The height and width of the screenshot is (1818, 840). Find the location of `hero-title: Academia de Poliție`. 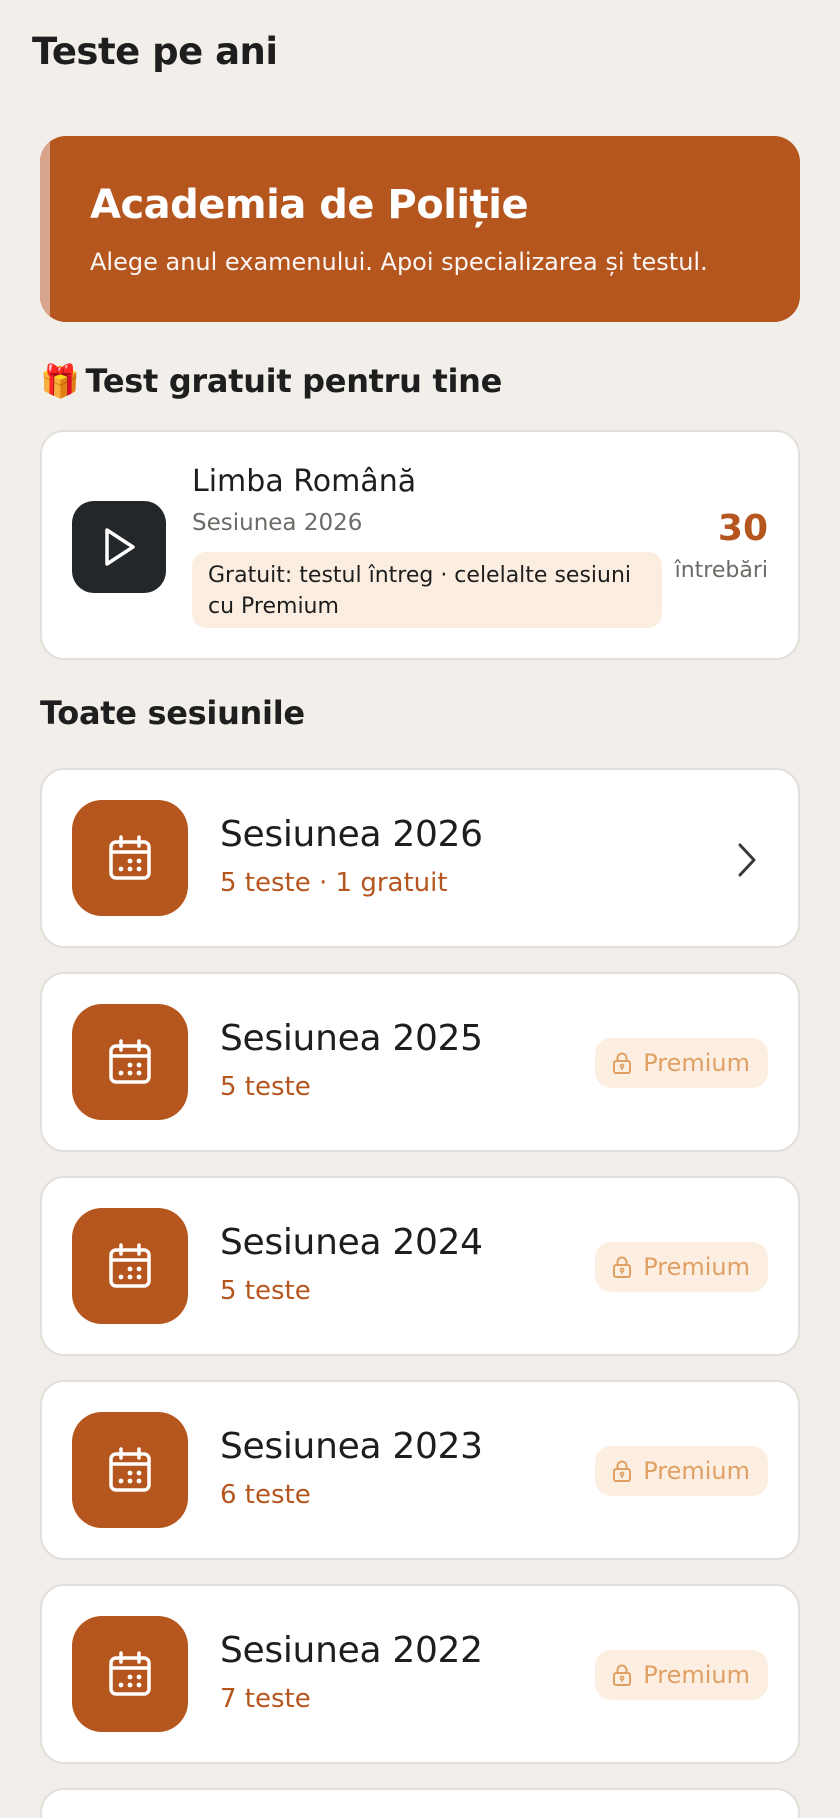

hero-title: Academia de Poliție is located at coordinates (309, 205).